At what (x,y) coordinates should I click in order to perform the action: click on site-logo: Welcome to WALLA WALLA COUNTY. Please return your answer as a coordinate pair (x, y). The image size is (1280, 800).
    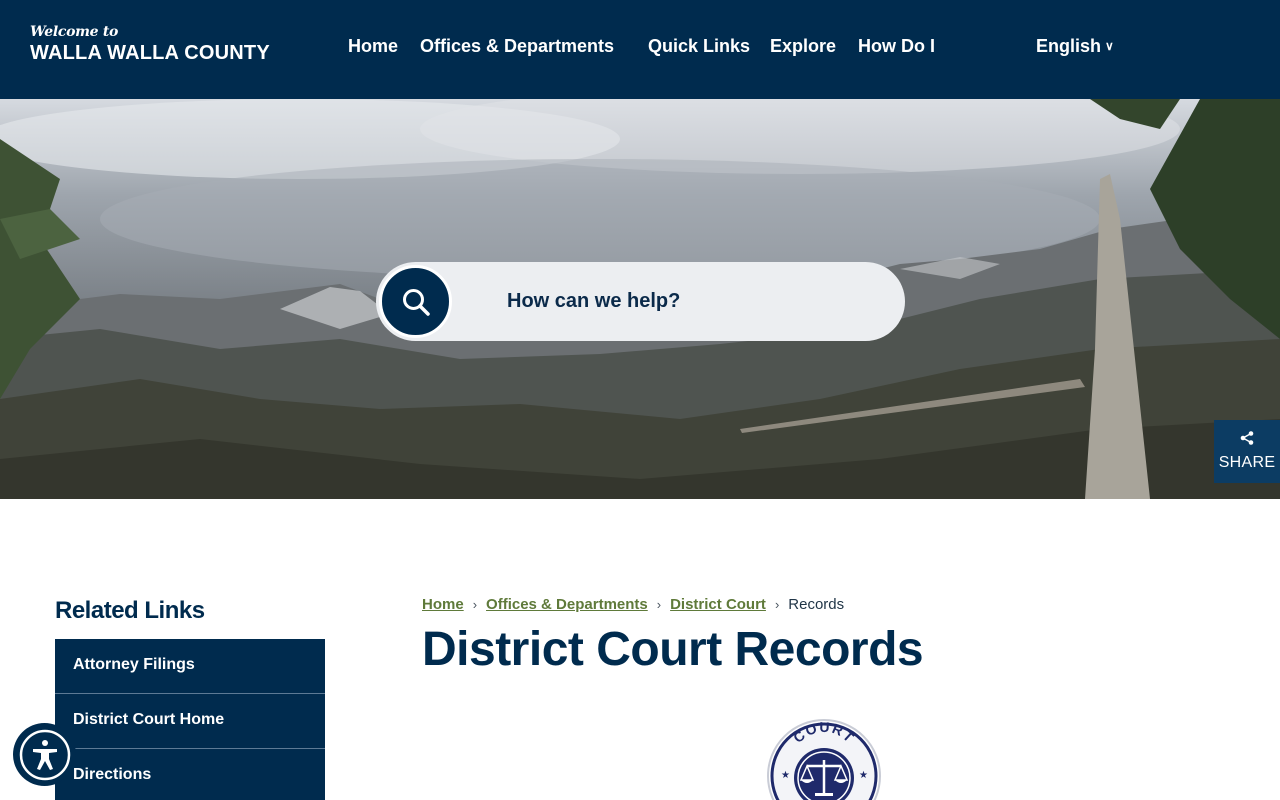
    Looking at the image, I should click on (150, 44).